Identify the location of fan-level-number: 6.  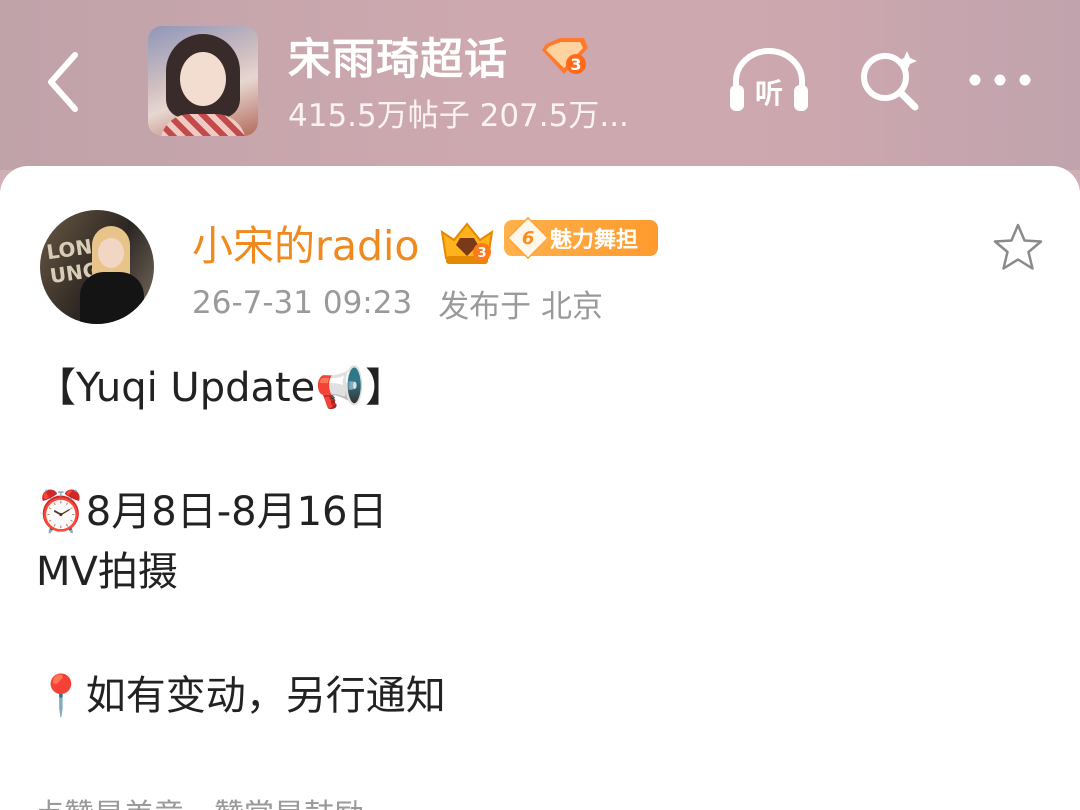
(528, 238).